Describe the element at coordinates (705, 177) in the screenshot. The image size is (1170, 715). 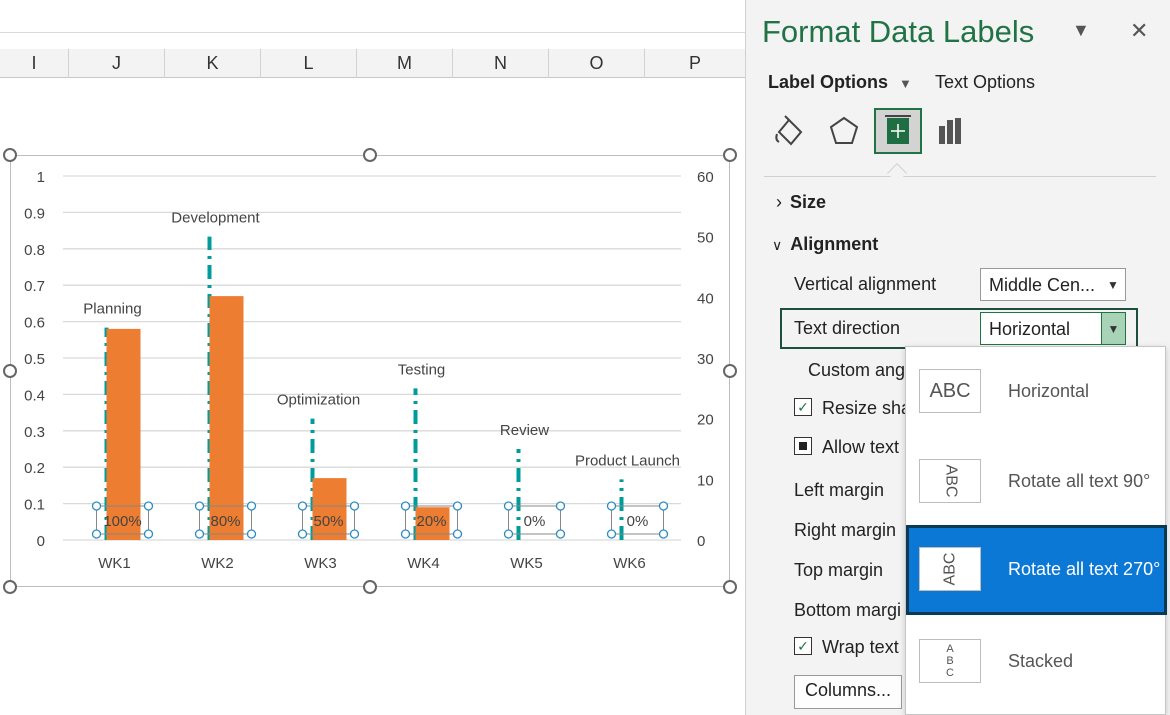
I see `y2-tick-label: 60` at that location.